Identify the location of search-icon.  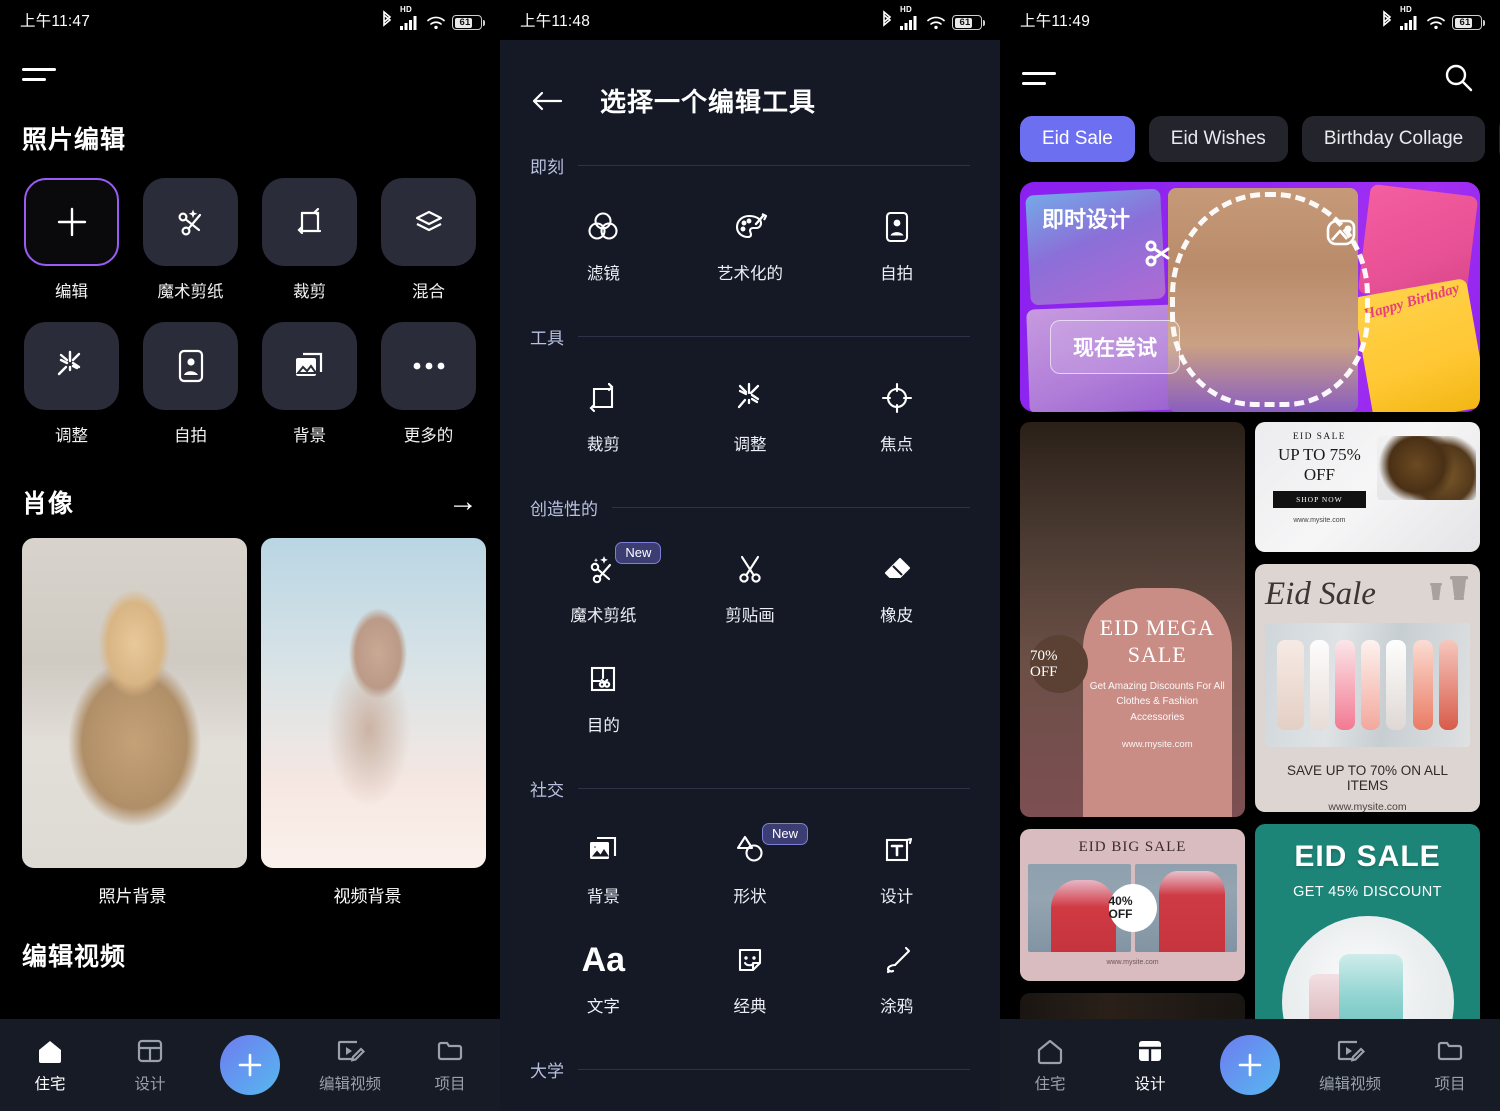
(1458, 78).